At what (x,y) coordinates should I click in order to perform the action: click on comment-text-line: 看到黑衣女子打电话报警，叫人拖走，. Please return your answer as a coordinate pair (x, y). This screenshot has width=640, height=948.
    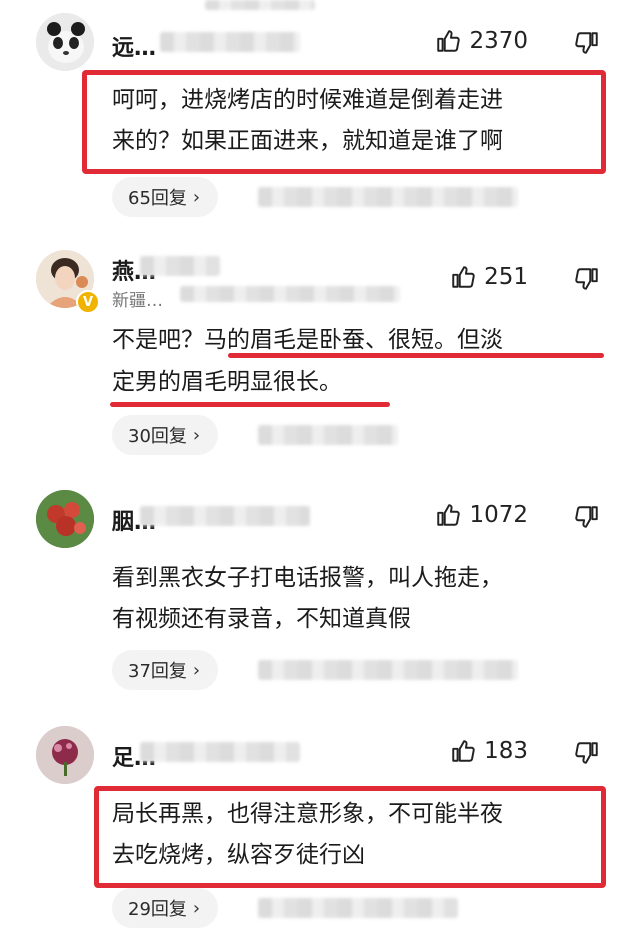
    Looking at the image, I should click on (307, 578).